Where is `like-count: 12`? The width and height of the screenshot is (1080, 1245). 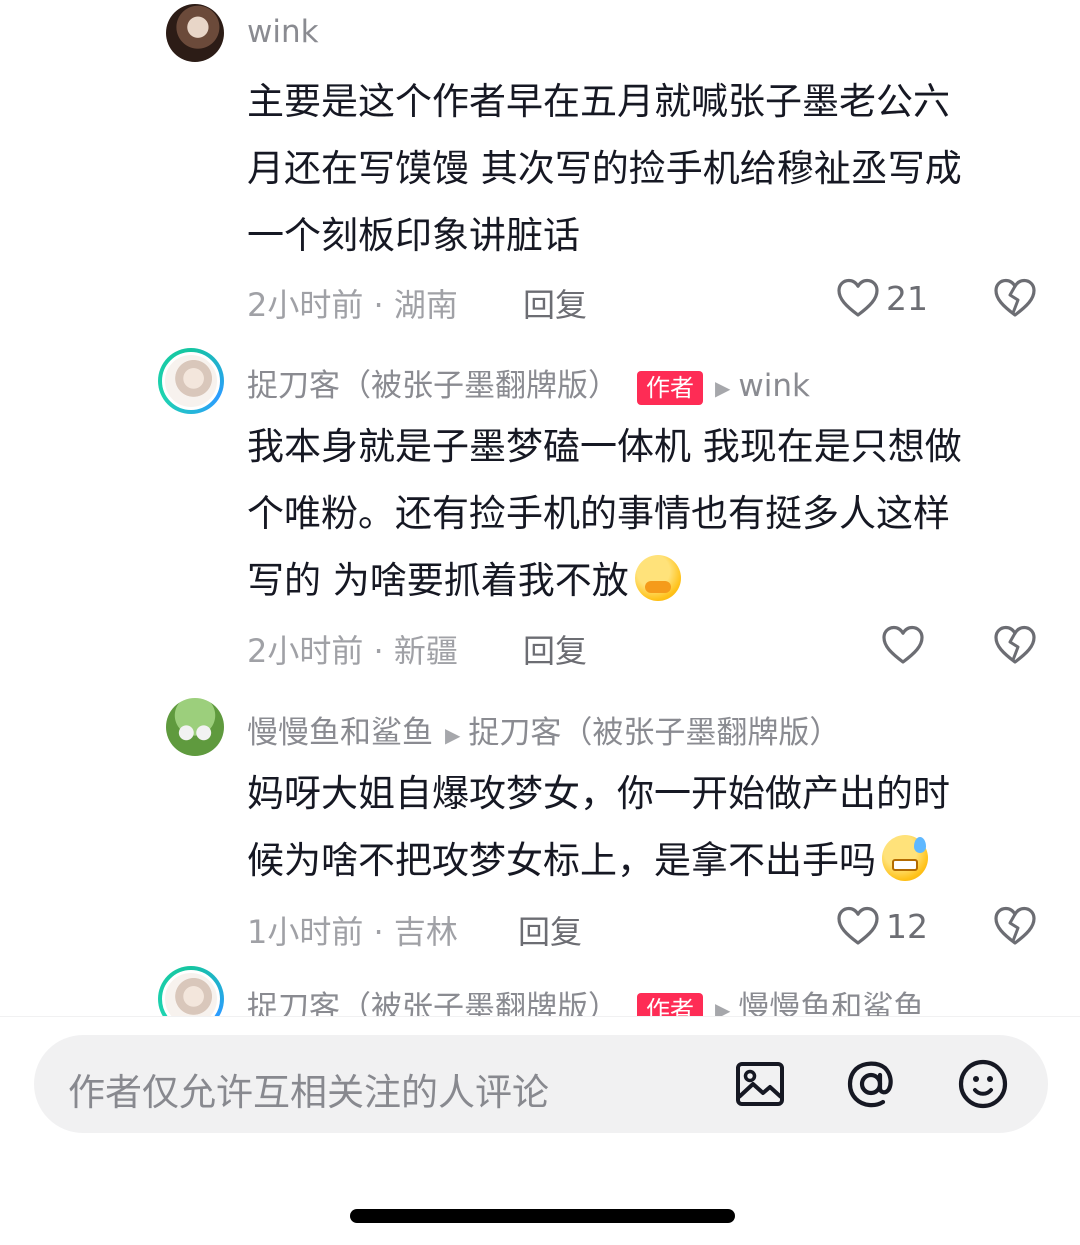
like-count: 12 is located at coordinates (907, 926).